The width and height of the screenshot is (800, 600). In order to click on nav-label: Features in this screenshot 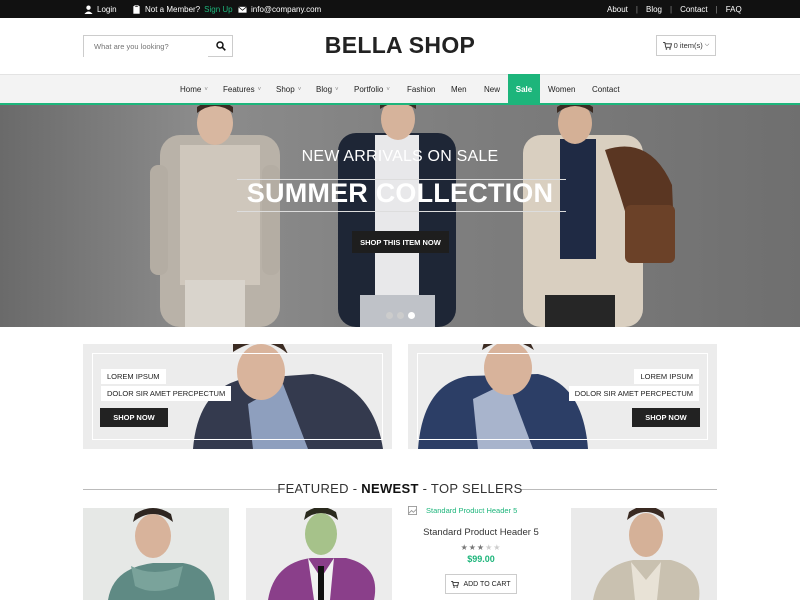, I will do `click(239, 89)`.